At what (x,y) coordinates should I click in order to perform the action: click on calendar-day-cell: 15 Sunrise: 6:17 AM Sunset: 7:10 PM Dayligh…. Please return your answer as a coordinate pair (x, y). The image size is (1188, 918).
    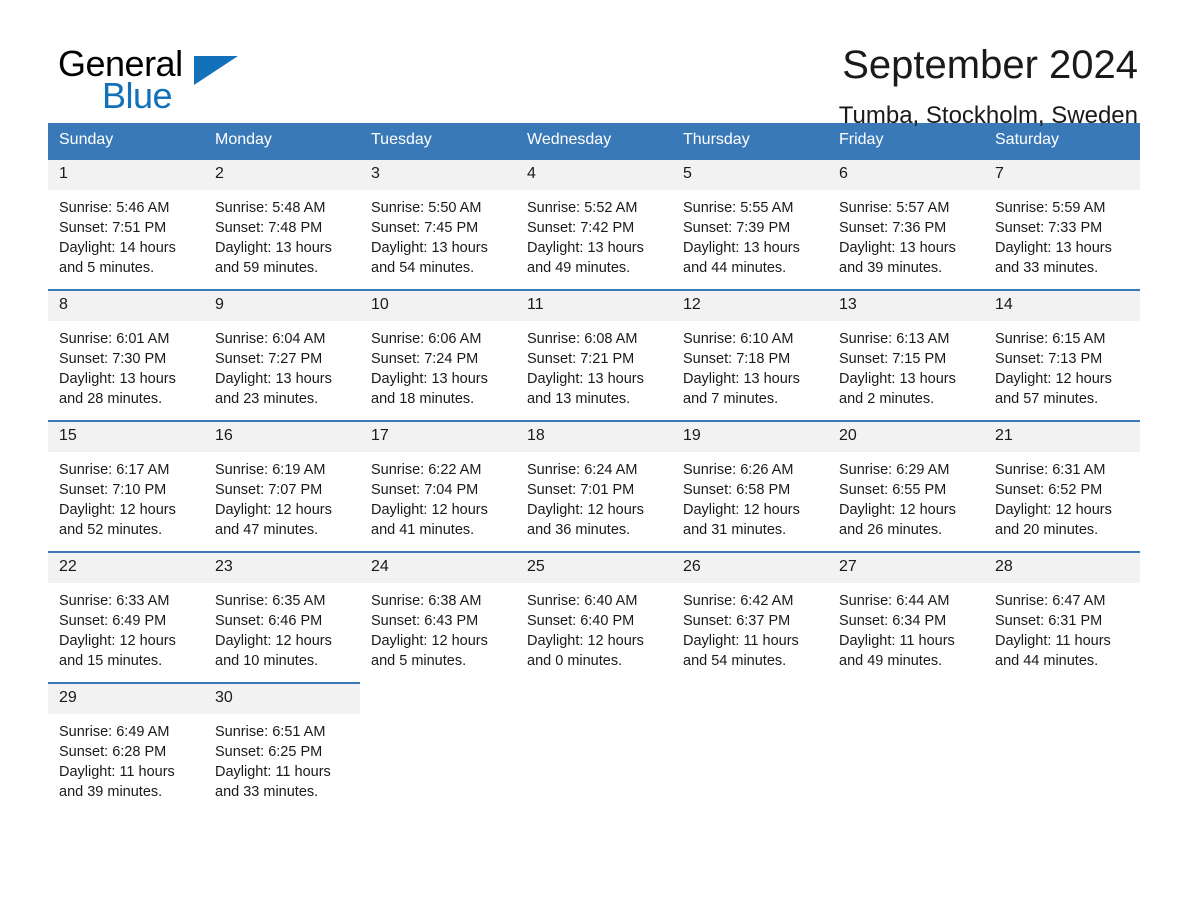
    Looking at the image, I should click on (126, 486).